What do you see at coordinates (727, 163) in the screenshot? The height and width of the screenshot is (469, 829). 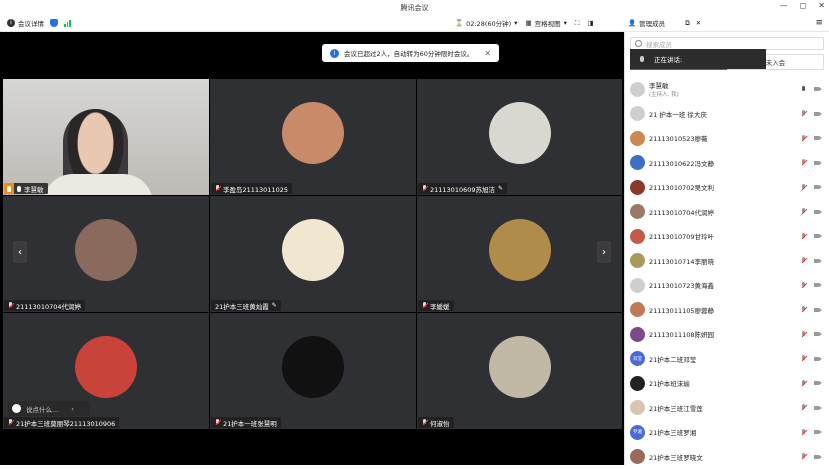 I see `member-row: 21113010622冯文静` at bounding box center [727, 163].